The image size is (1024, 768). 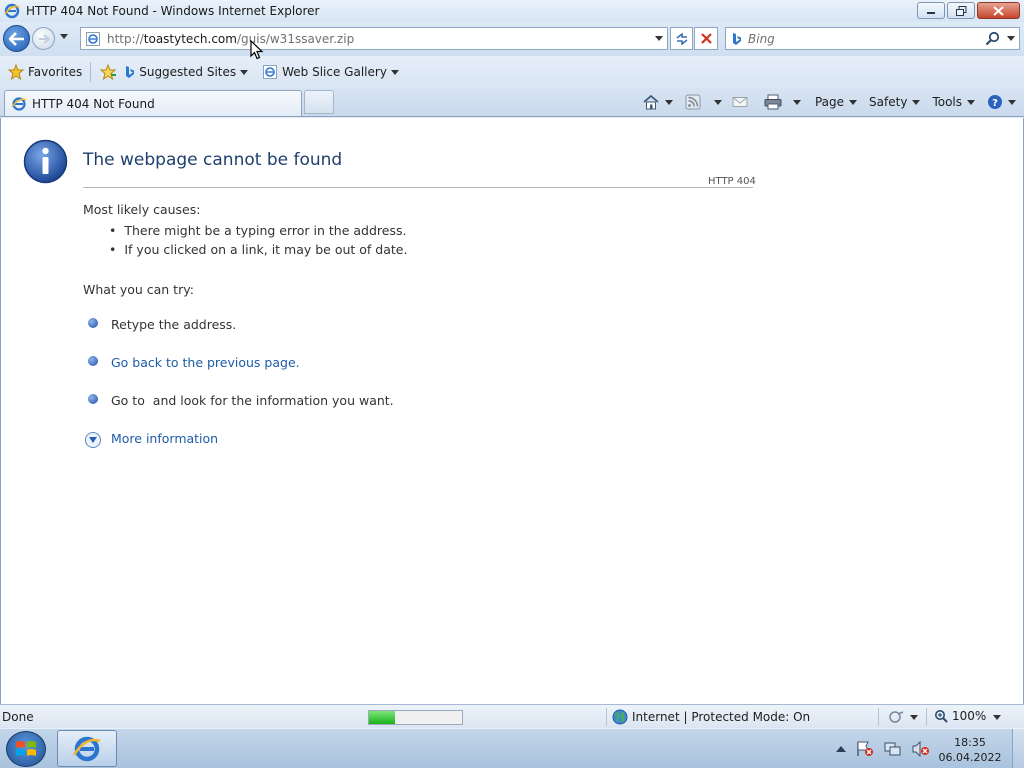 What do you see at coordinates (1011, 38) in the screenshot?
I see `search-options-dropdown` at bounding box center [1011, 38].